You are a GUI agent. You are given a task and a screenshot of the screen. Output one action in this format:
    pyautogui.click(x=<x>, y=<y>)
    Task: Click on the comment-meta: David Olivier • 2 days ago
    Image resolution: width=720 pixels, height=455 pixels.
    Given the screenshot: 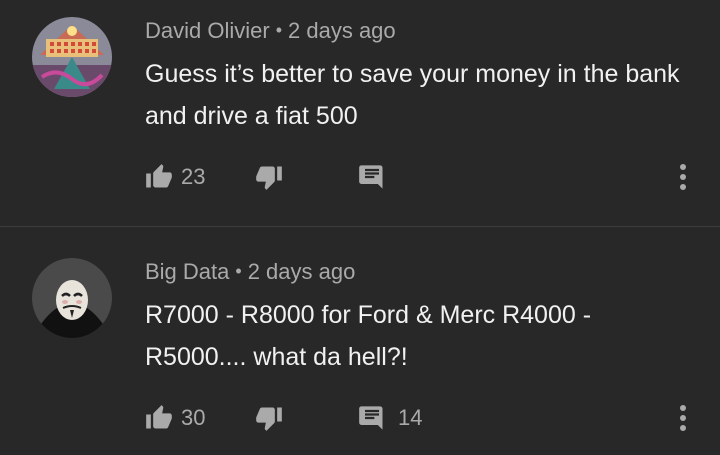 What is the action you would take?
    pyautogui.click(x=270, y=31)
    